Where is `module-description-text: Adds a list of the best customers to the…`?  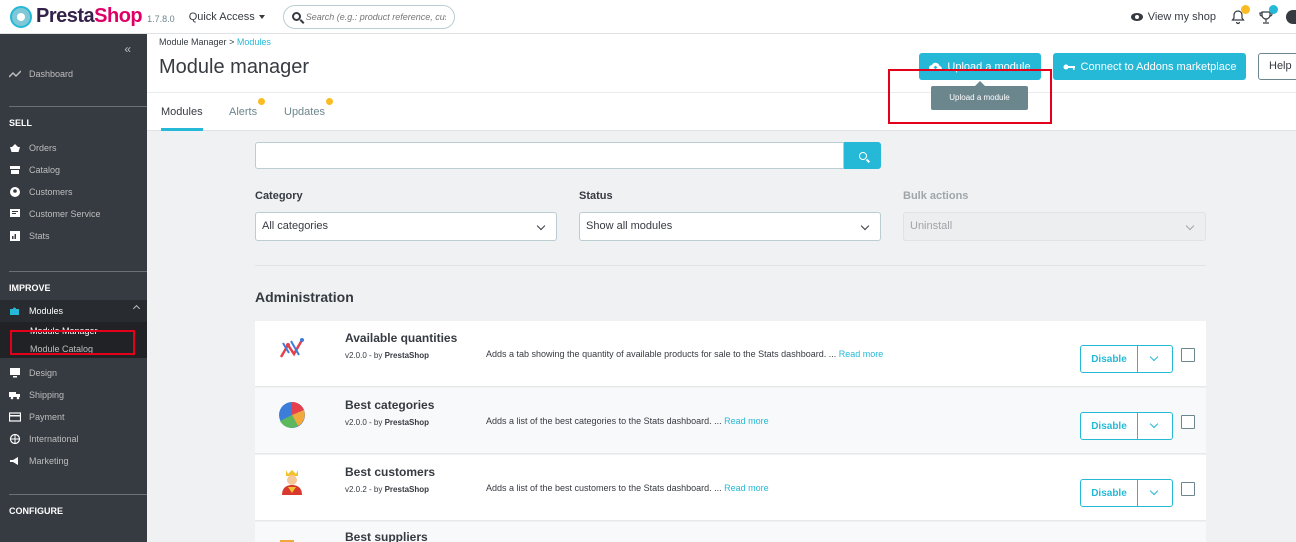
module-description-text: Adds a list of the best customers to the… is located at coordinates (604, 488).